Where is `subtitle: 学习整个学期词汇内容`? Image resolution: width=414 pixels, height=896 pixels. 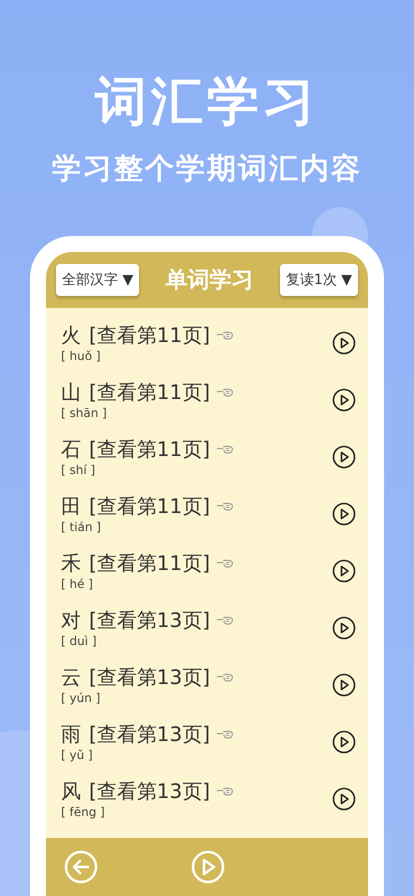
subtitle: 学习整个学期词汇内容 is located at coordinates (207, 168).